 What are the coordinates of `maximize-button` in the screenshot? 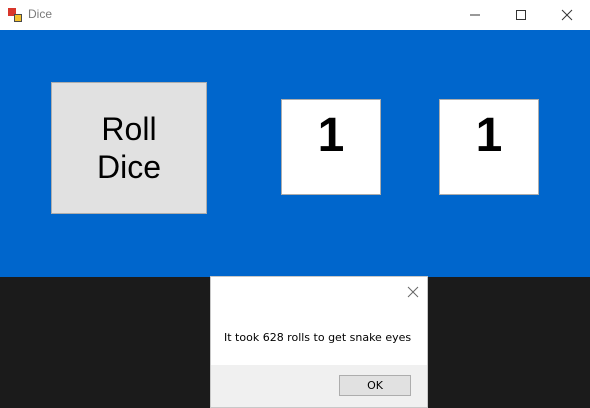 It's located at (521, 15).